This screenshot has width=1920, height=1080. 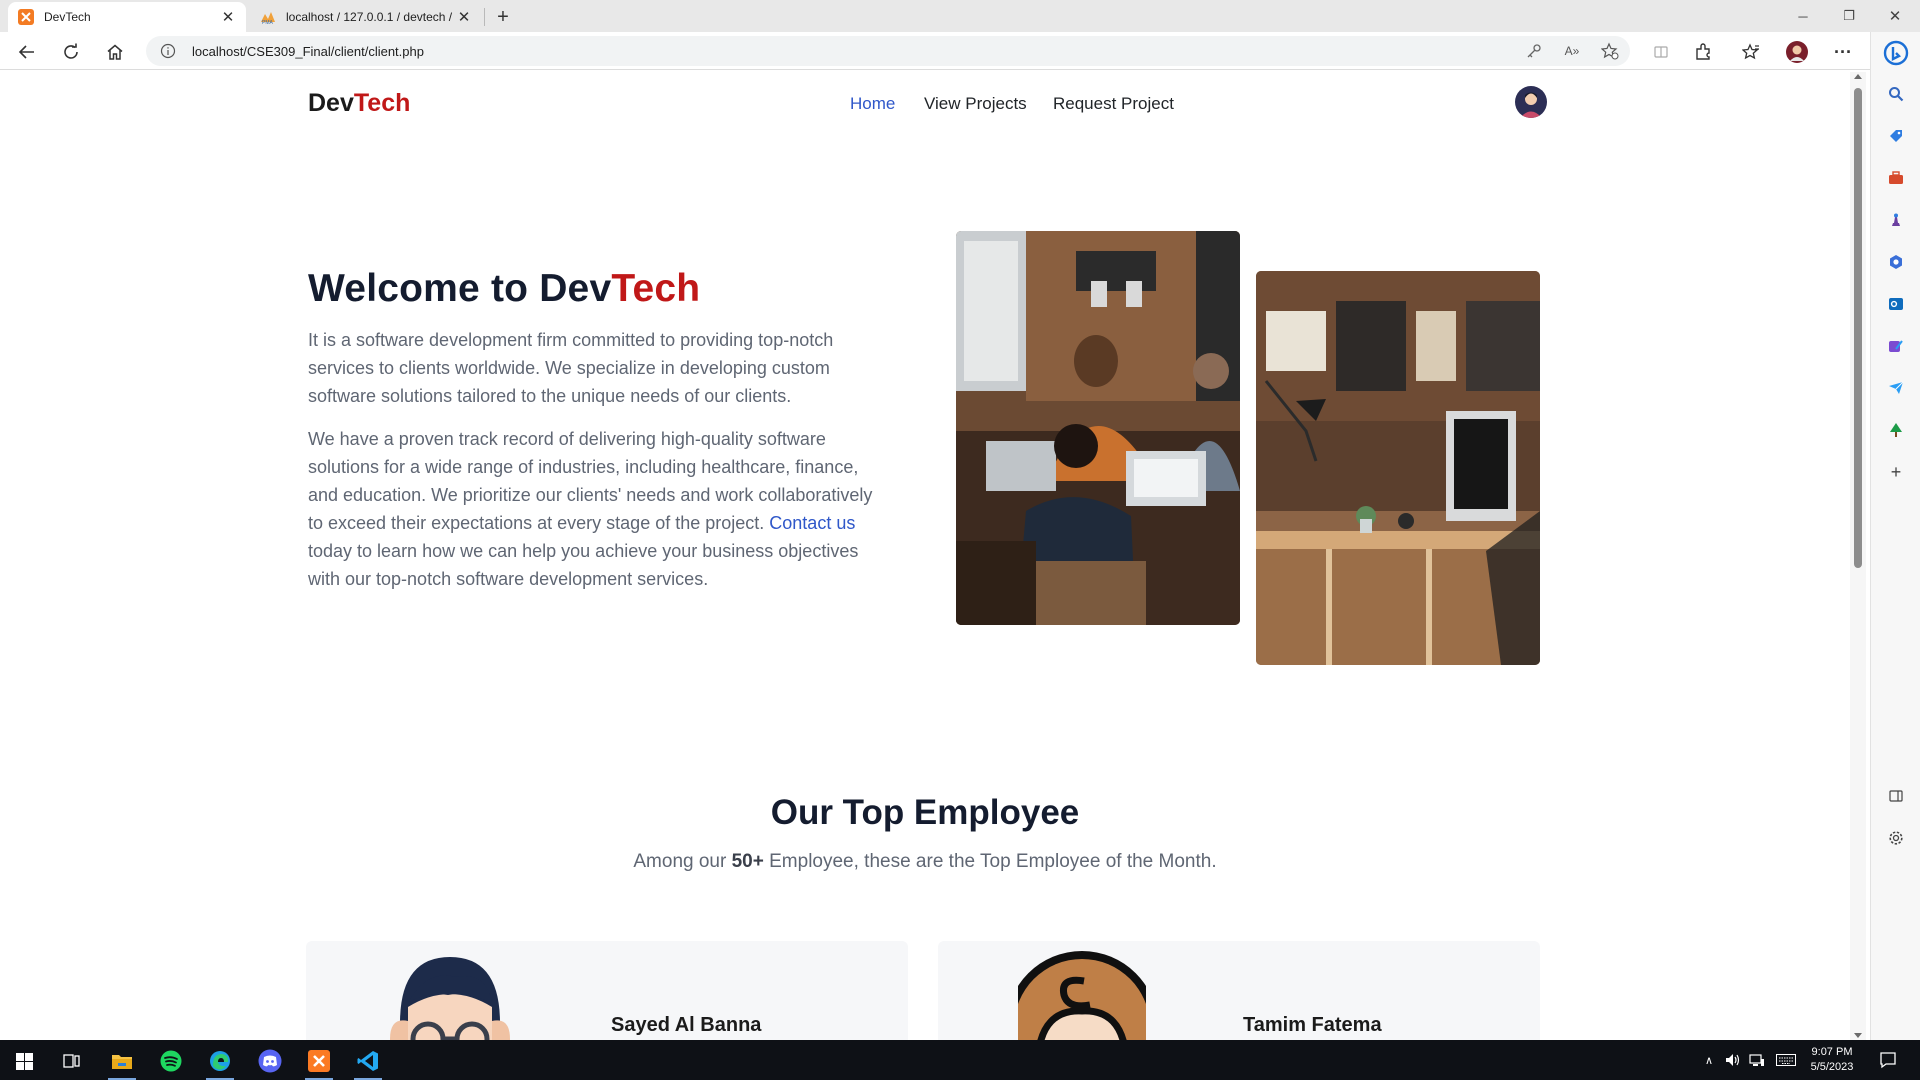 What do you see at coordinates (268, 18) in the screenshot?
I see `phpmyadmin-favicon-icon: PMA` at bounding box center [268, 18].